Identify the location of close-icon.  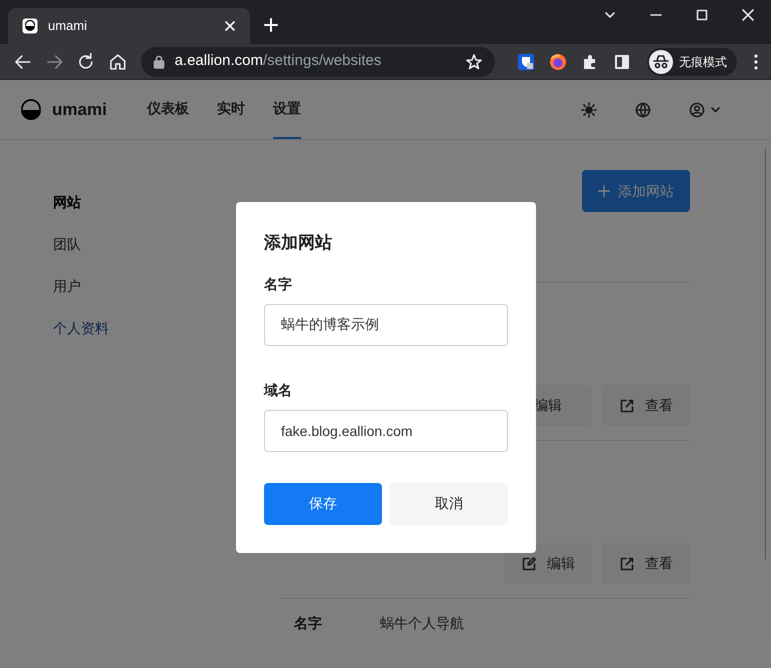
(748, 15).